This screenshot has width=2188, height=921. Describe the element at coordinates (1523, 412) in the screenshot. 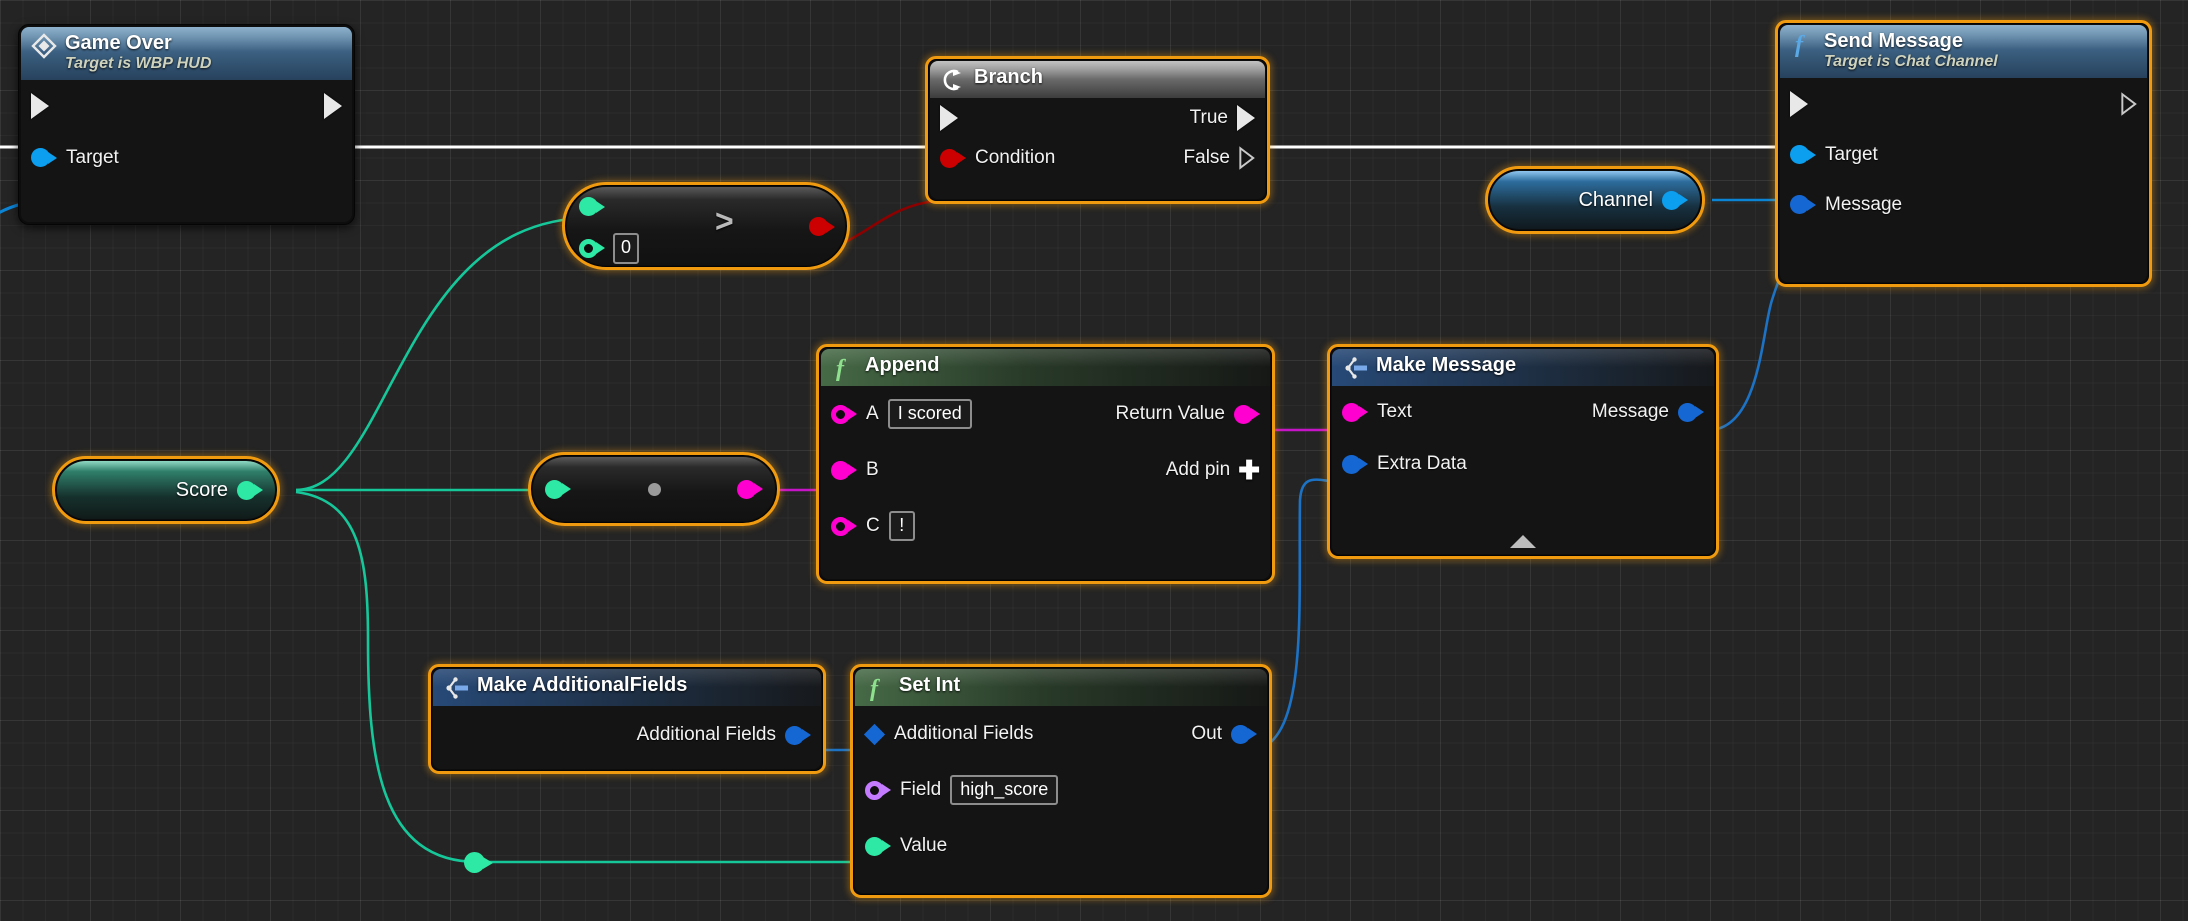

I see `pin-row-text: Text Message` at that location.